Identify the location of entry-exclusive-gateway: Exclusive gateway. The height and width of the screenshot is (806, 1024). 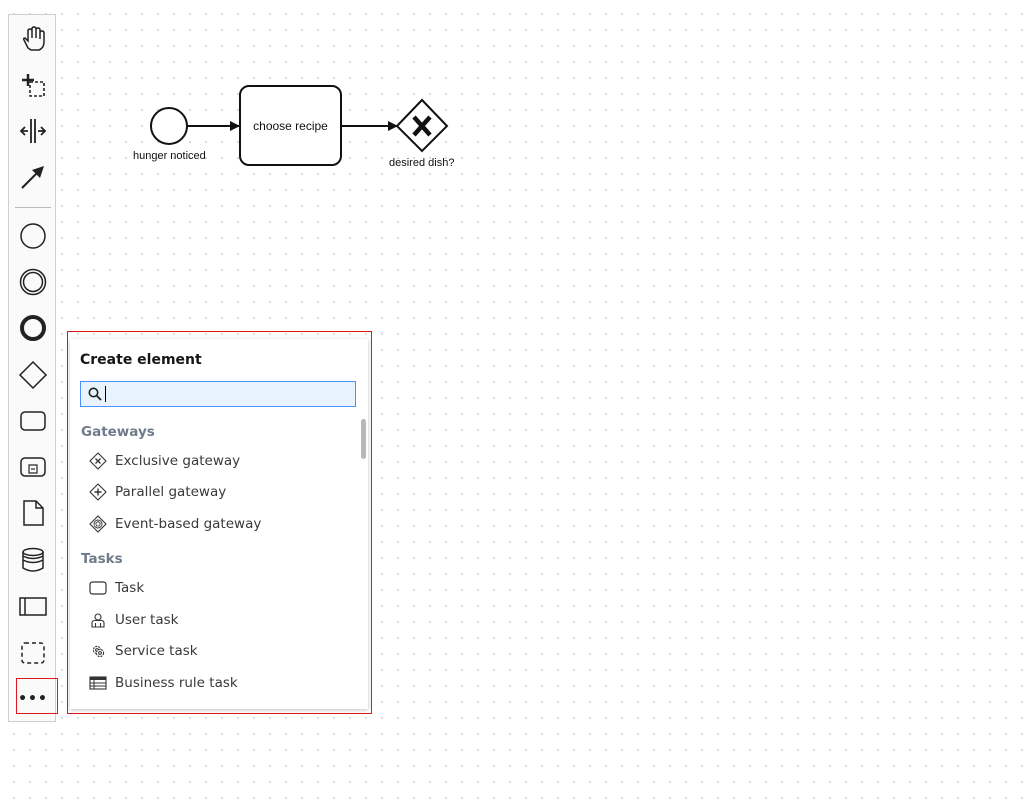
(164, 461).